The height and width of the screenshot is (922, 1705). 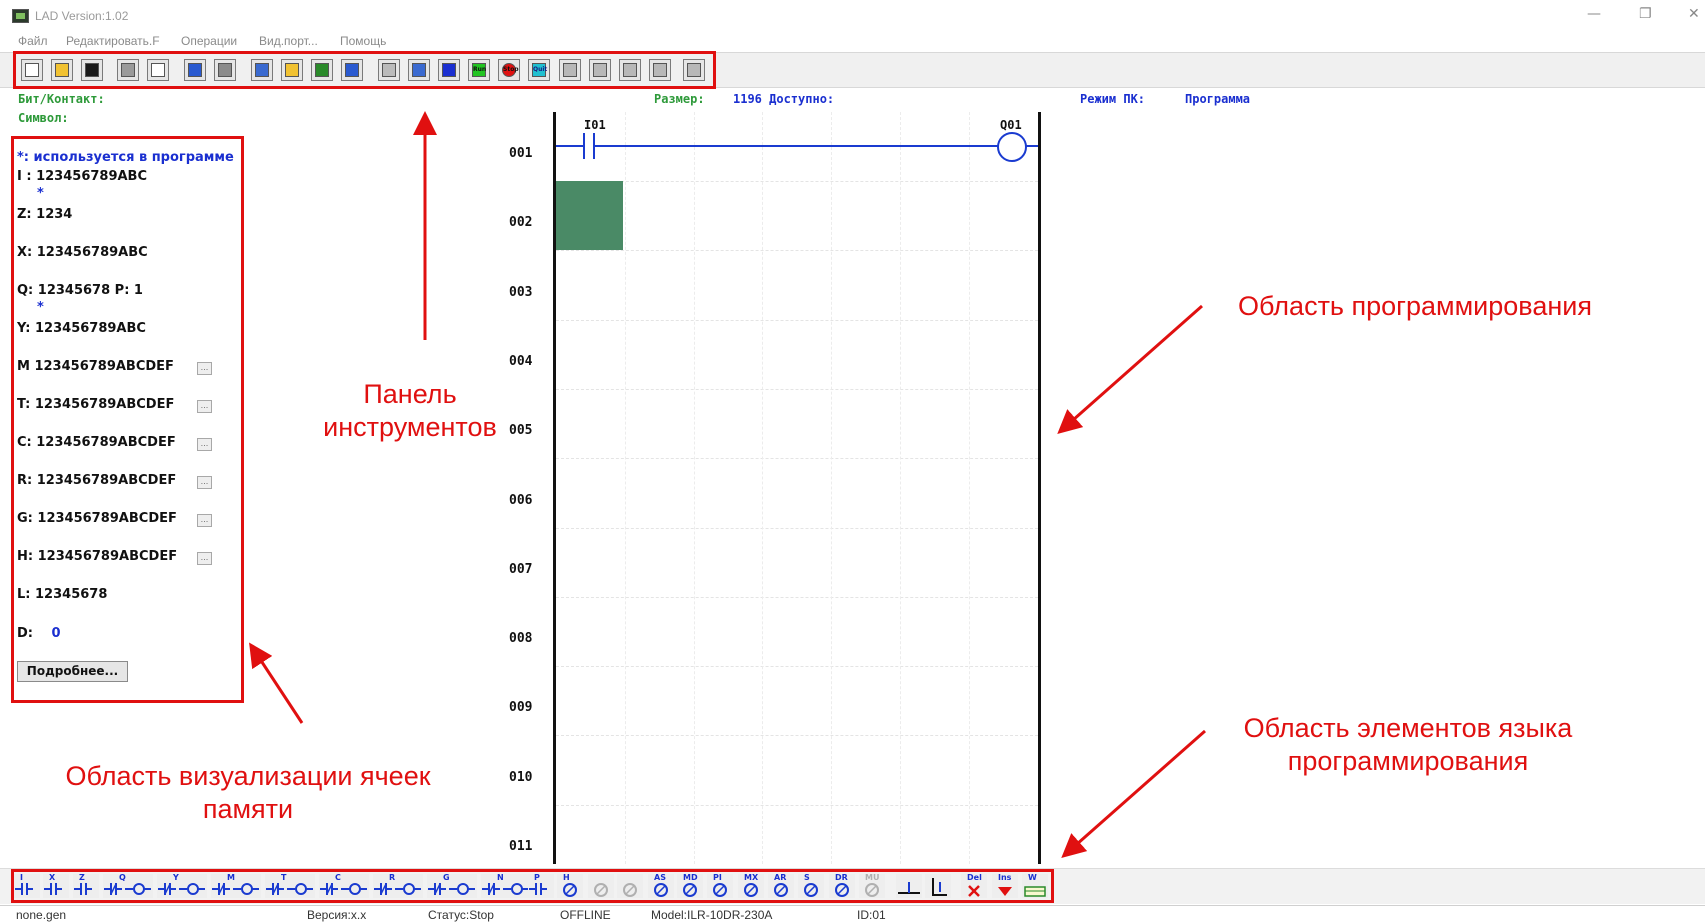 What do you see at coordinates (521, 846) in the screenshot?
I see `rung-number: 011` at bounding box center [521, 846].